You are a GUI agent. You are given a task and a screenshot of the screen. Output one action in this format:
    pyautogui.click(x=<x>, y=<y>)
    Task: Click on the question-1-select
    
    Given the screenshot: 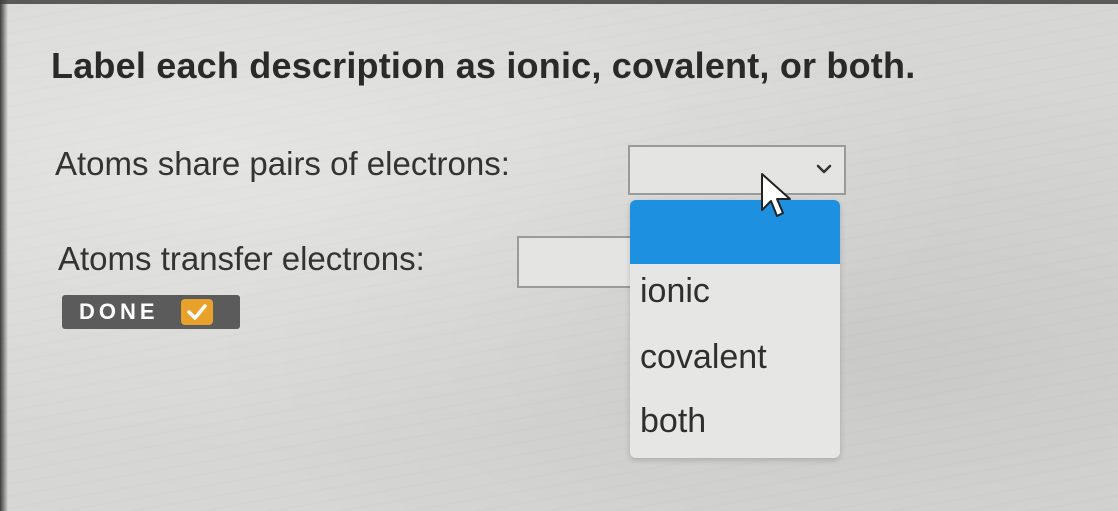 What is the action you would take?
    pyautogui.click(x=737, y=170)
    